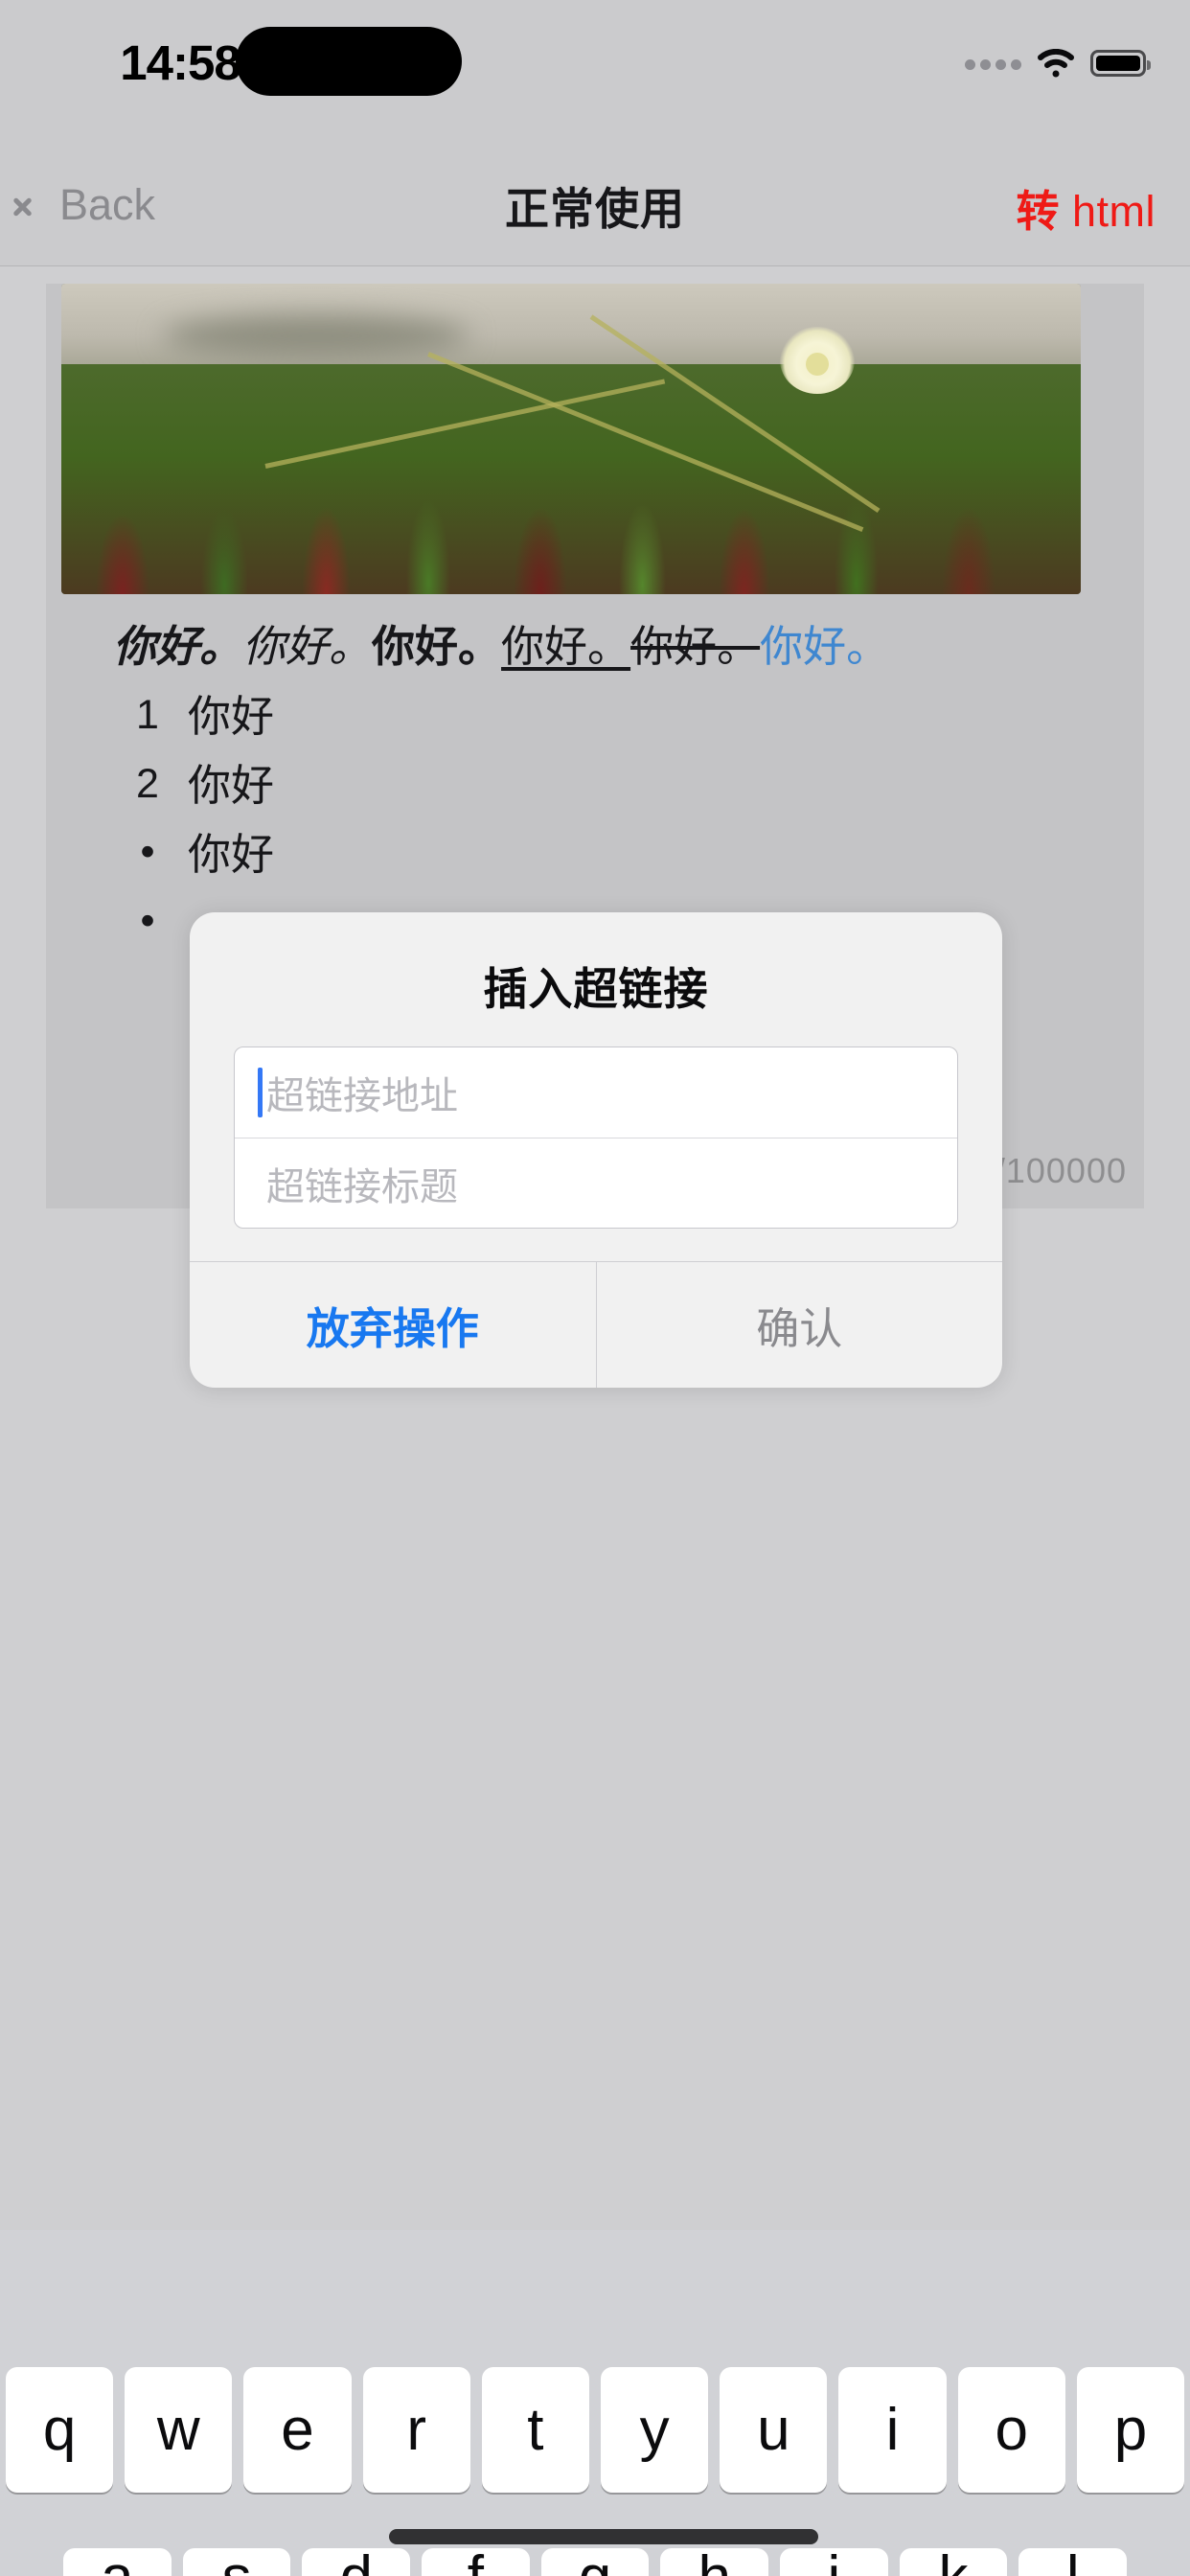 The height and width of the screenshot is (2576, 1190). I want to click on key-g: g, so click(595, 2560).